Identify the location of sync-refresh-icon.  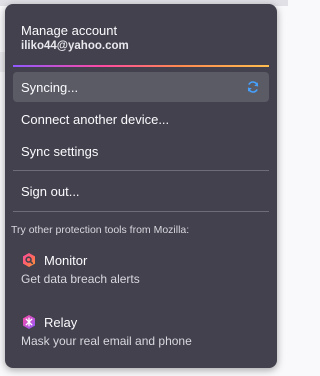
(253, 87).